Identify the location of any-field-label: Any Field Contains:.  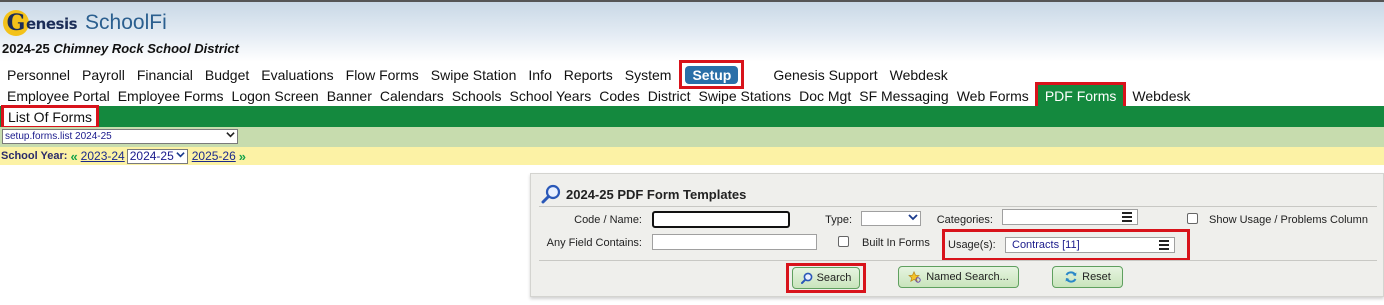
(594, 243).